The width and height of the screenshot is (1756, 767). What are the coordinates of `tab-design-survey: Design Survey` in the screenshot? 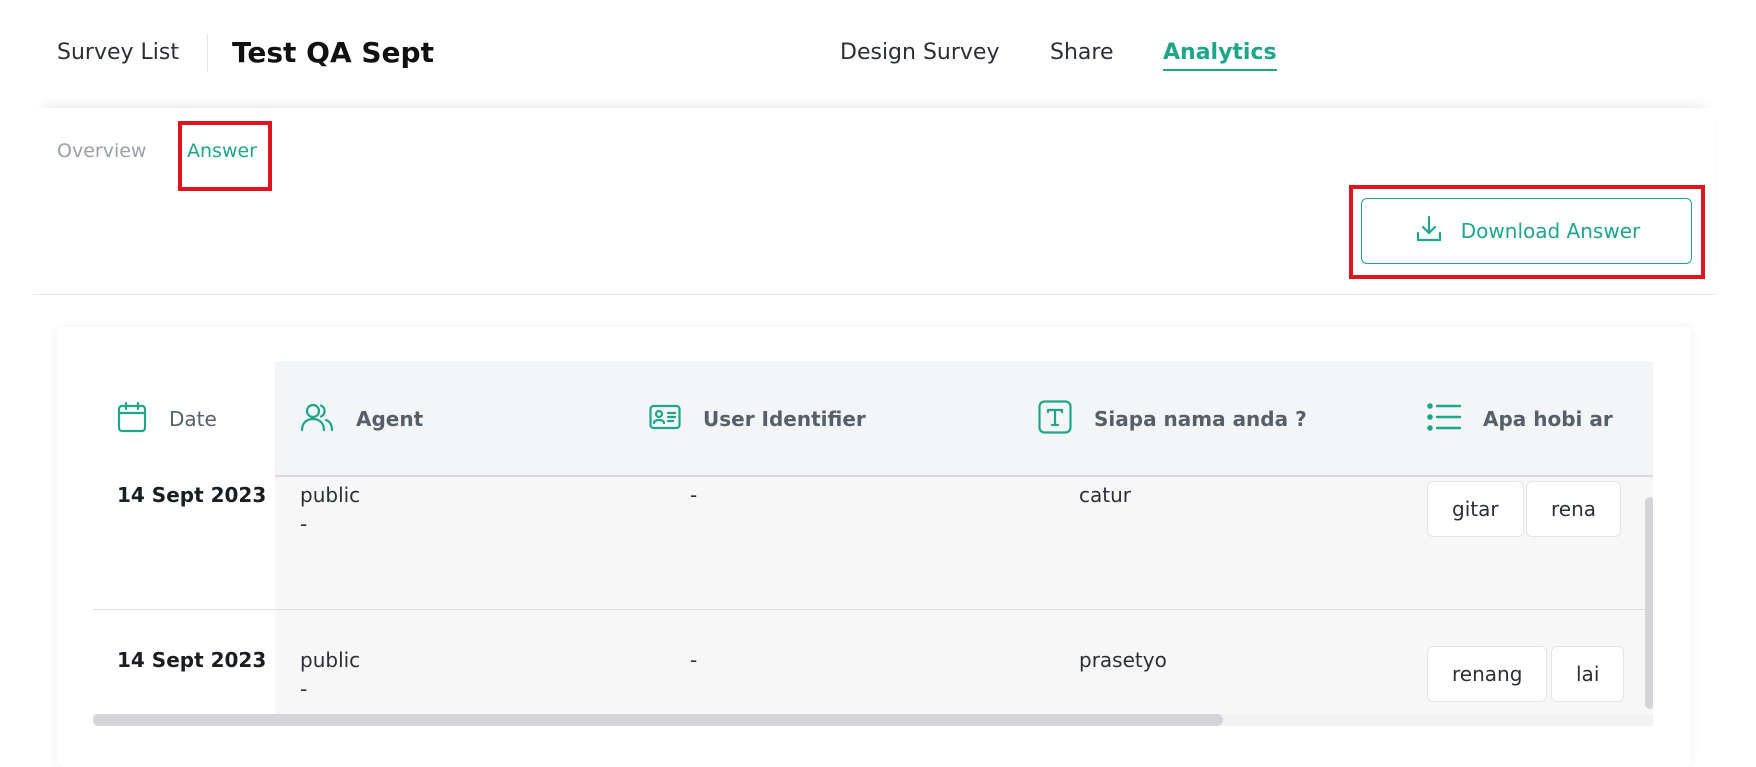 It's located at (919, 52).